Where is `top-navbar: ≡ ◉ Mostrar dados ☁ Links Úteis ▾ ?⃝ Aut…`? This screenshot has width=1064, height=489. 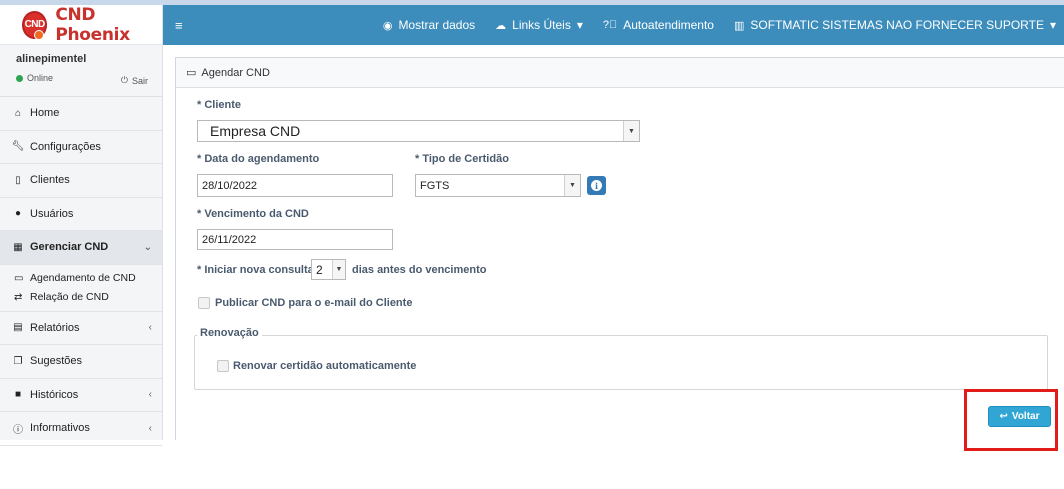
top-navbar: ≡ ◉ Mostrar dados ☁ Links Úteis ▾ ?⃝ Aut… is located at coordinates (613, 25).